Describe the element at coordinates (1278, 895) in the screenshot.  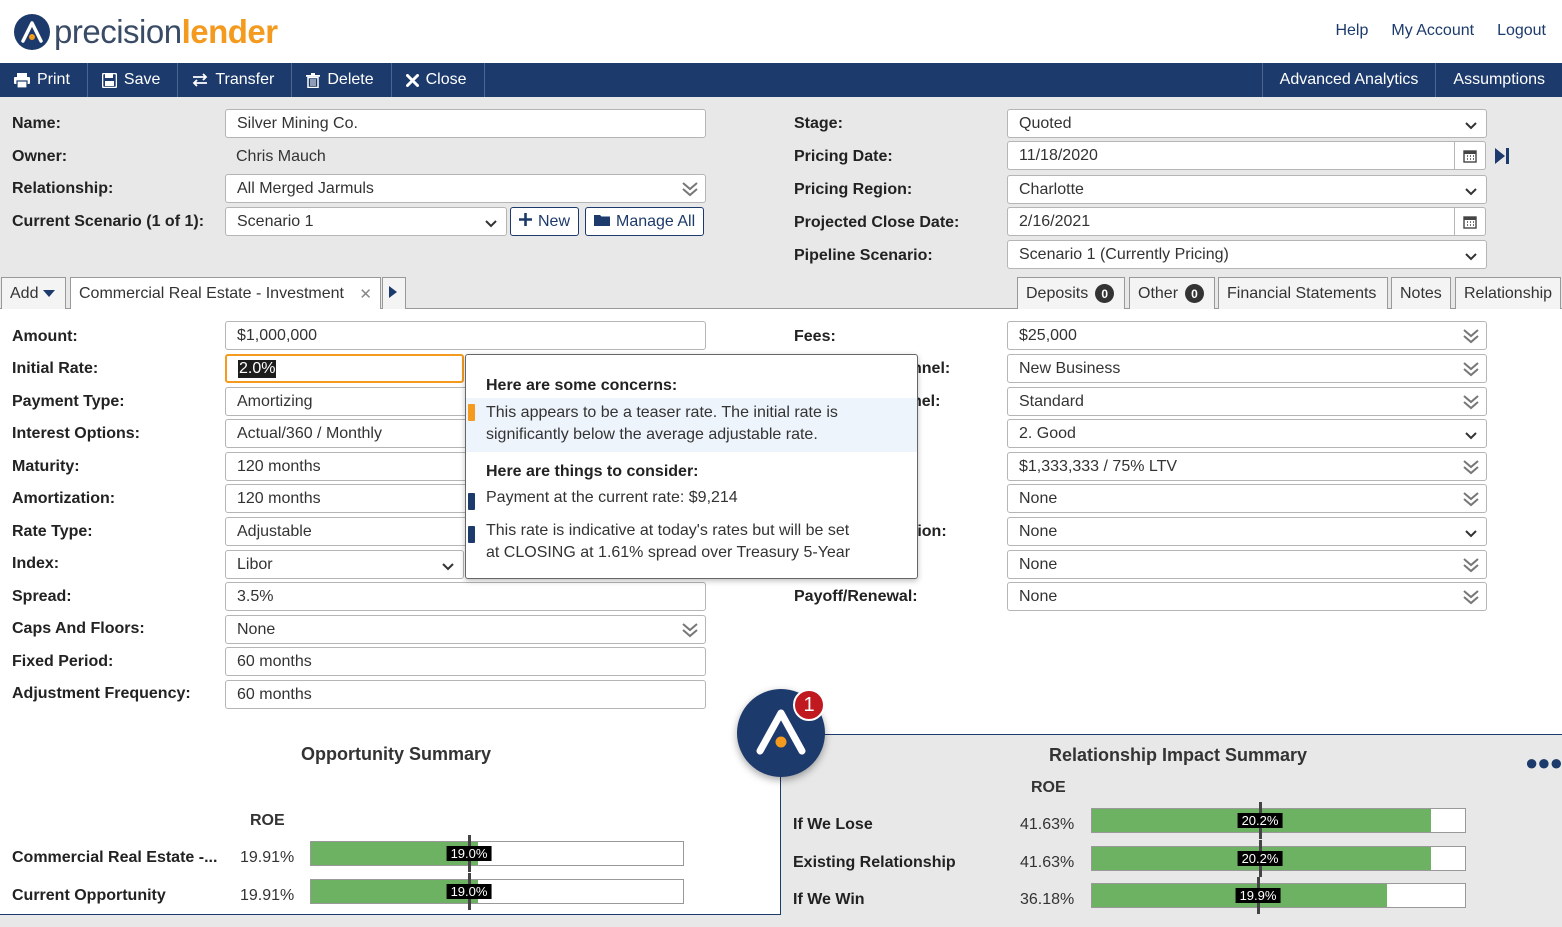
I see `relationship-roe-bar: 19.9%` at that location.